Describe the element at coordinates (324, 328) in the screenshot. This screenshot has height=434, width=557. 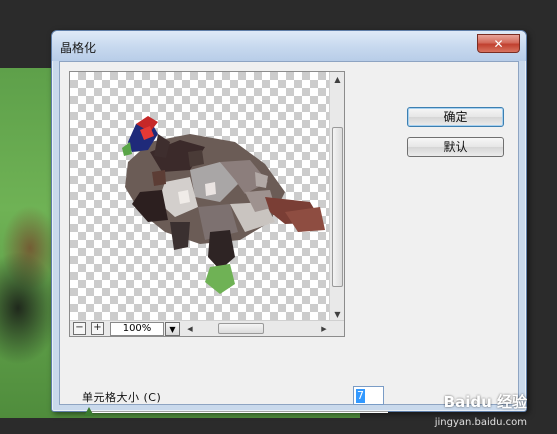
I see `arrow-right-icon: ▶` at that location.